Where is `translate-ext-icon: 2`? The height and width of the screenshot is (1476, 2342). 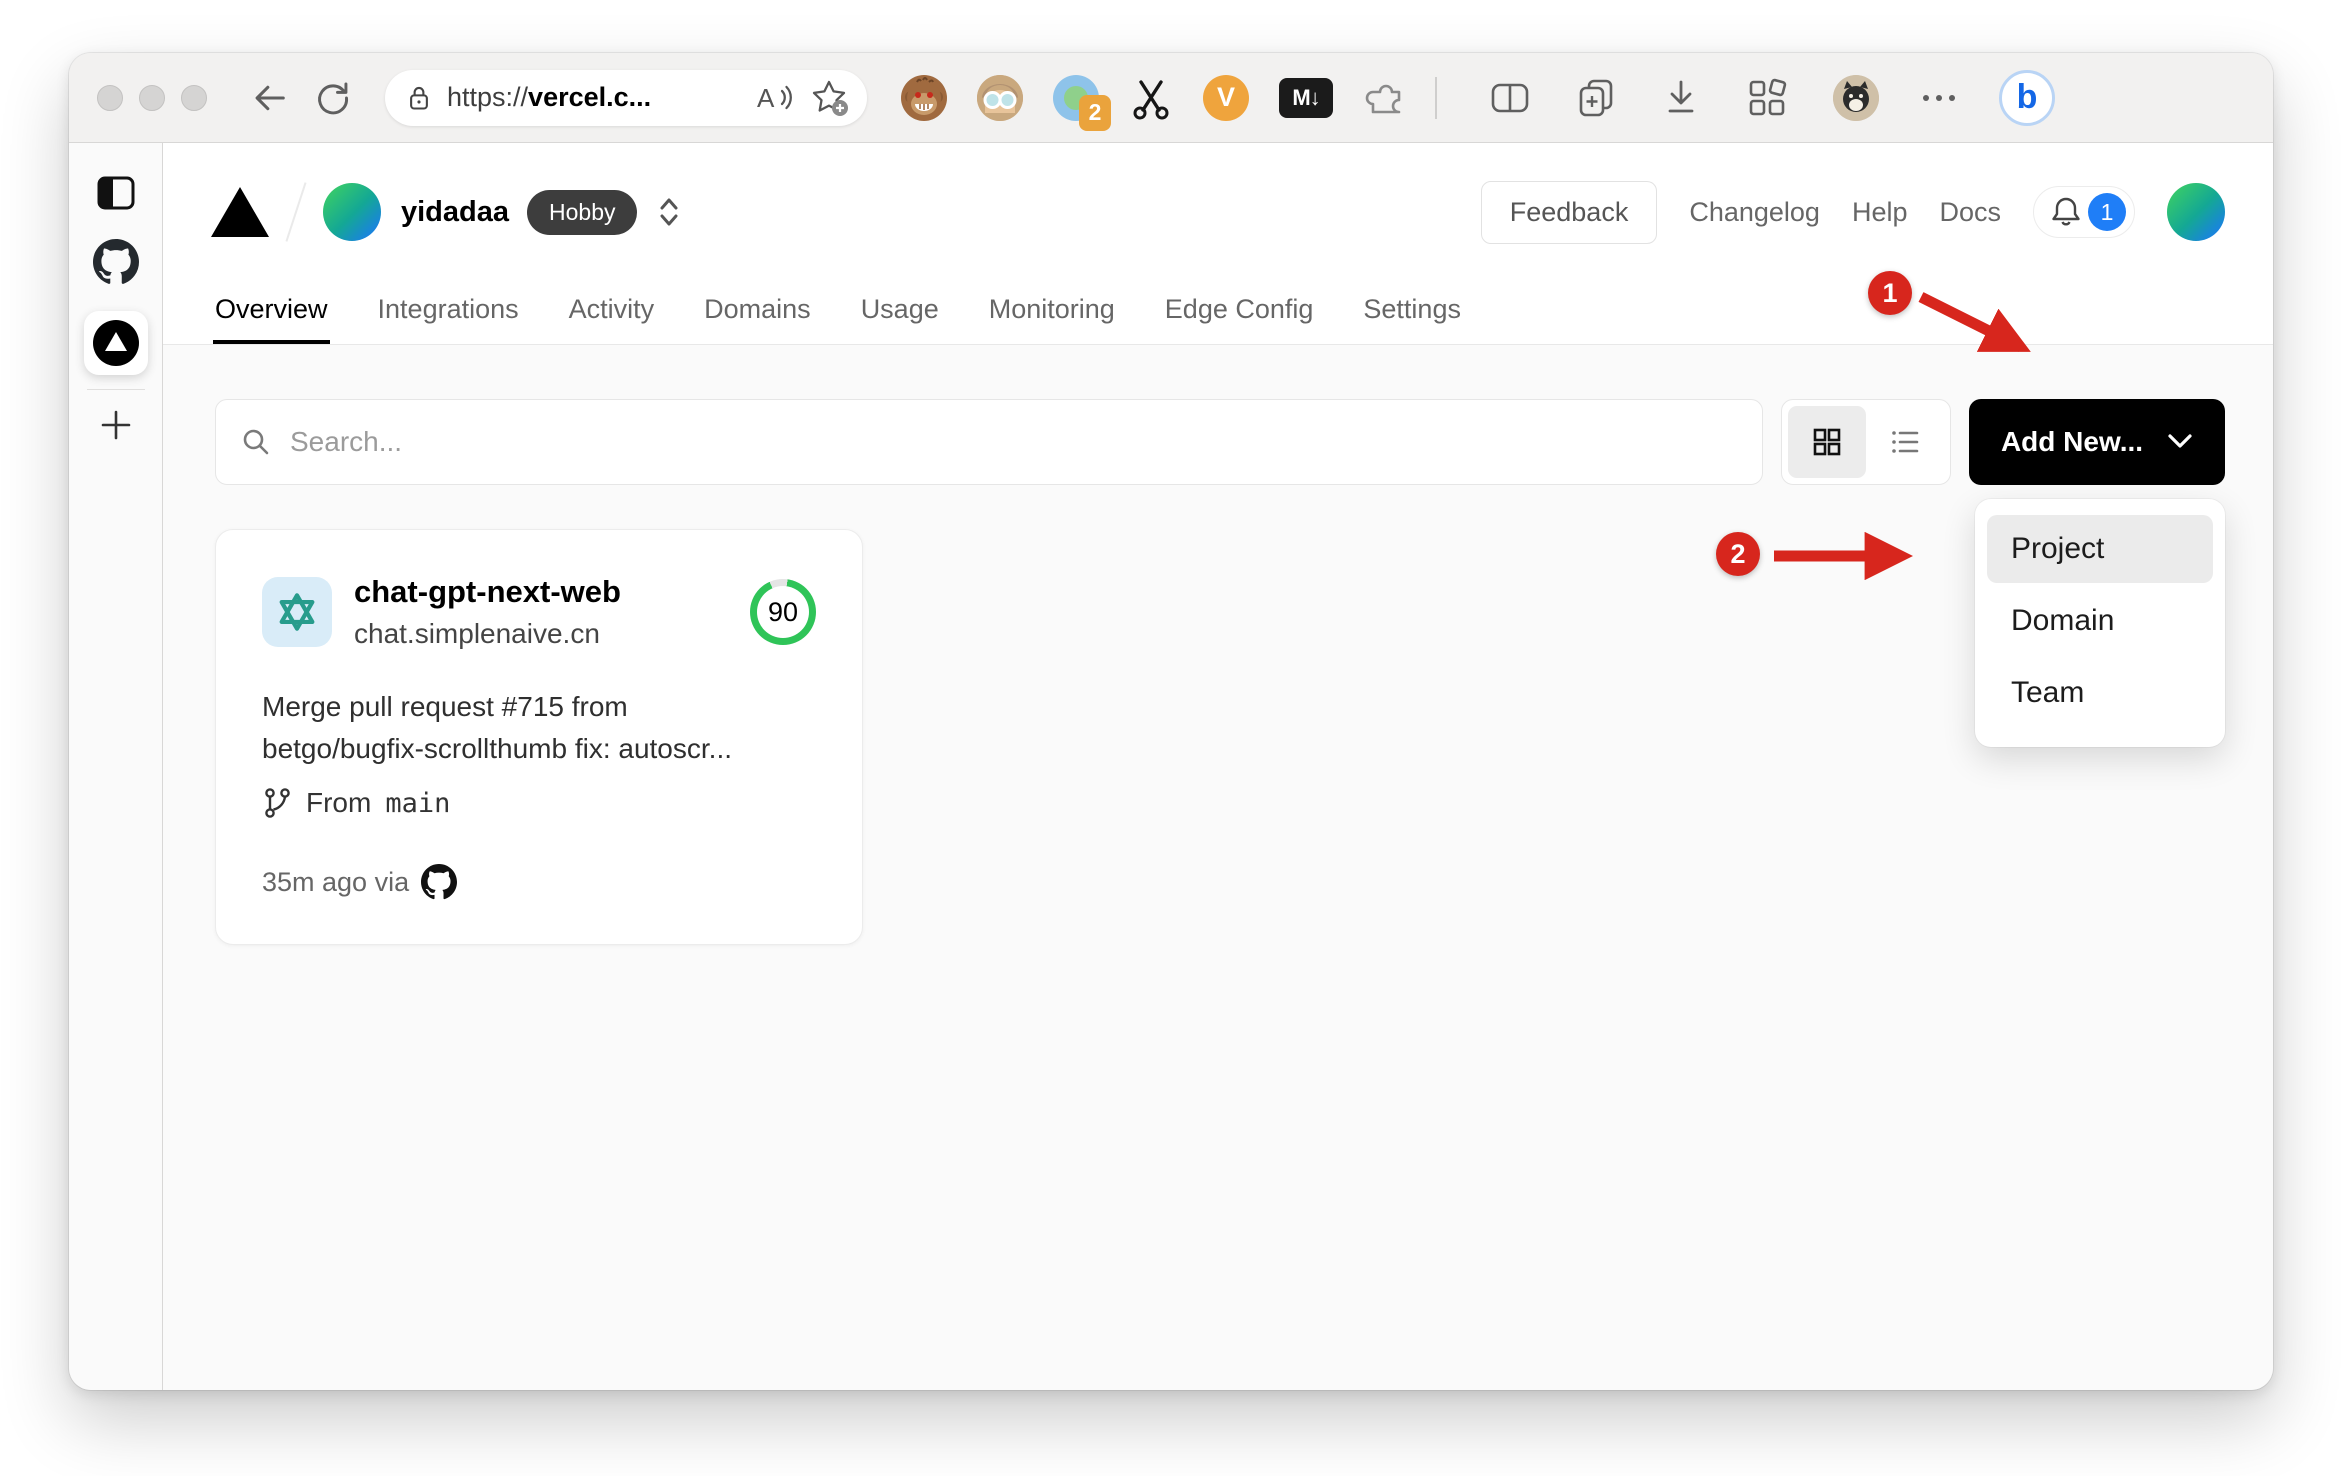 translate-ext-icon: 2 is located at coordinates (1082, 102).